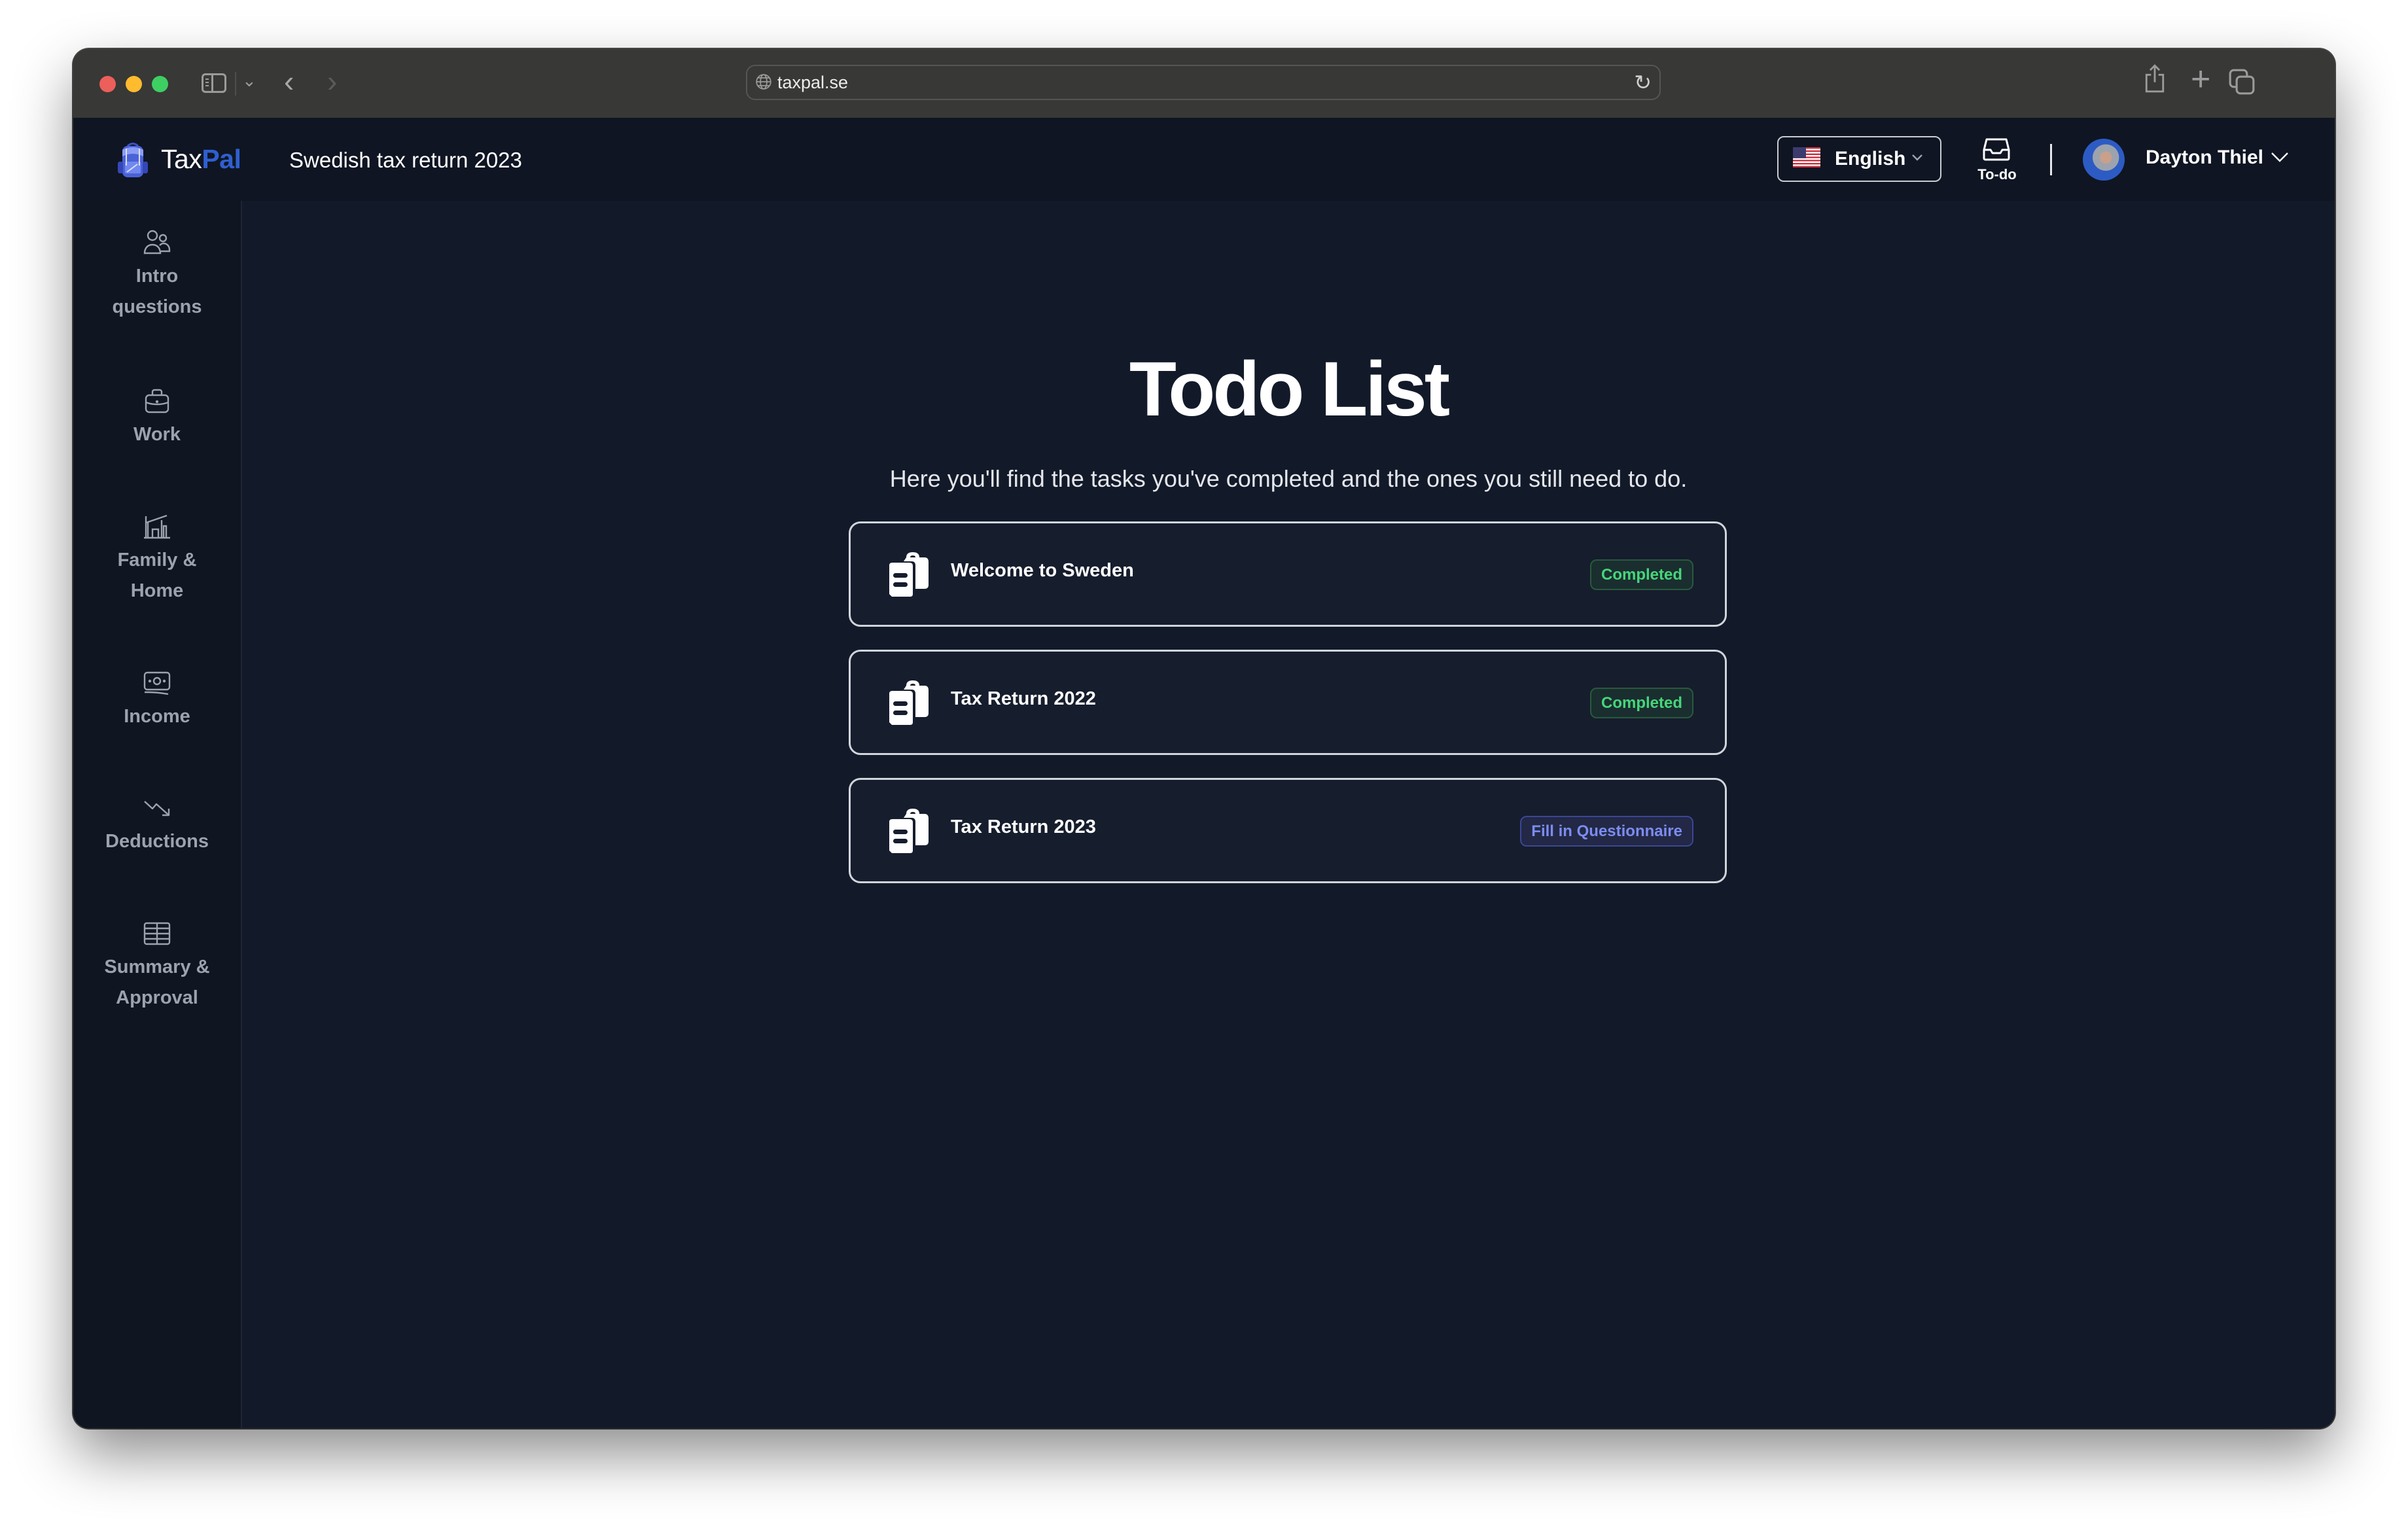  I want to click on status-badge: Fill in Questionnaire, so click(1607, 831).